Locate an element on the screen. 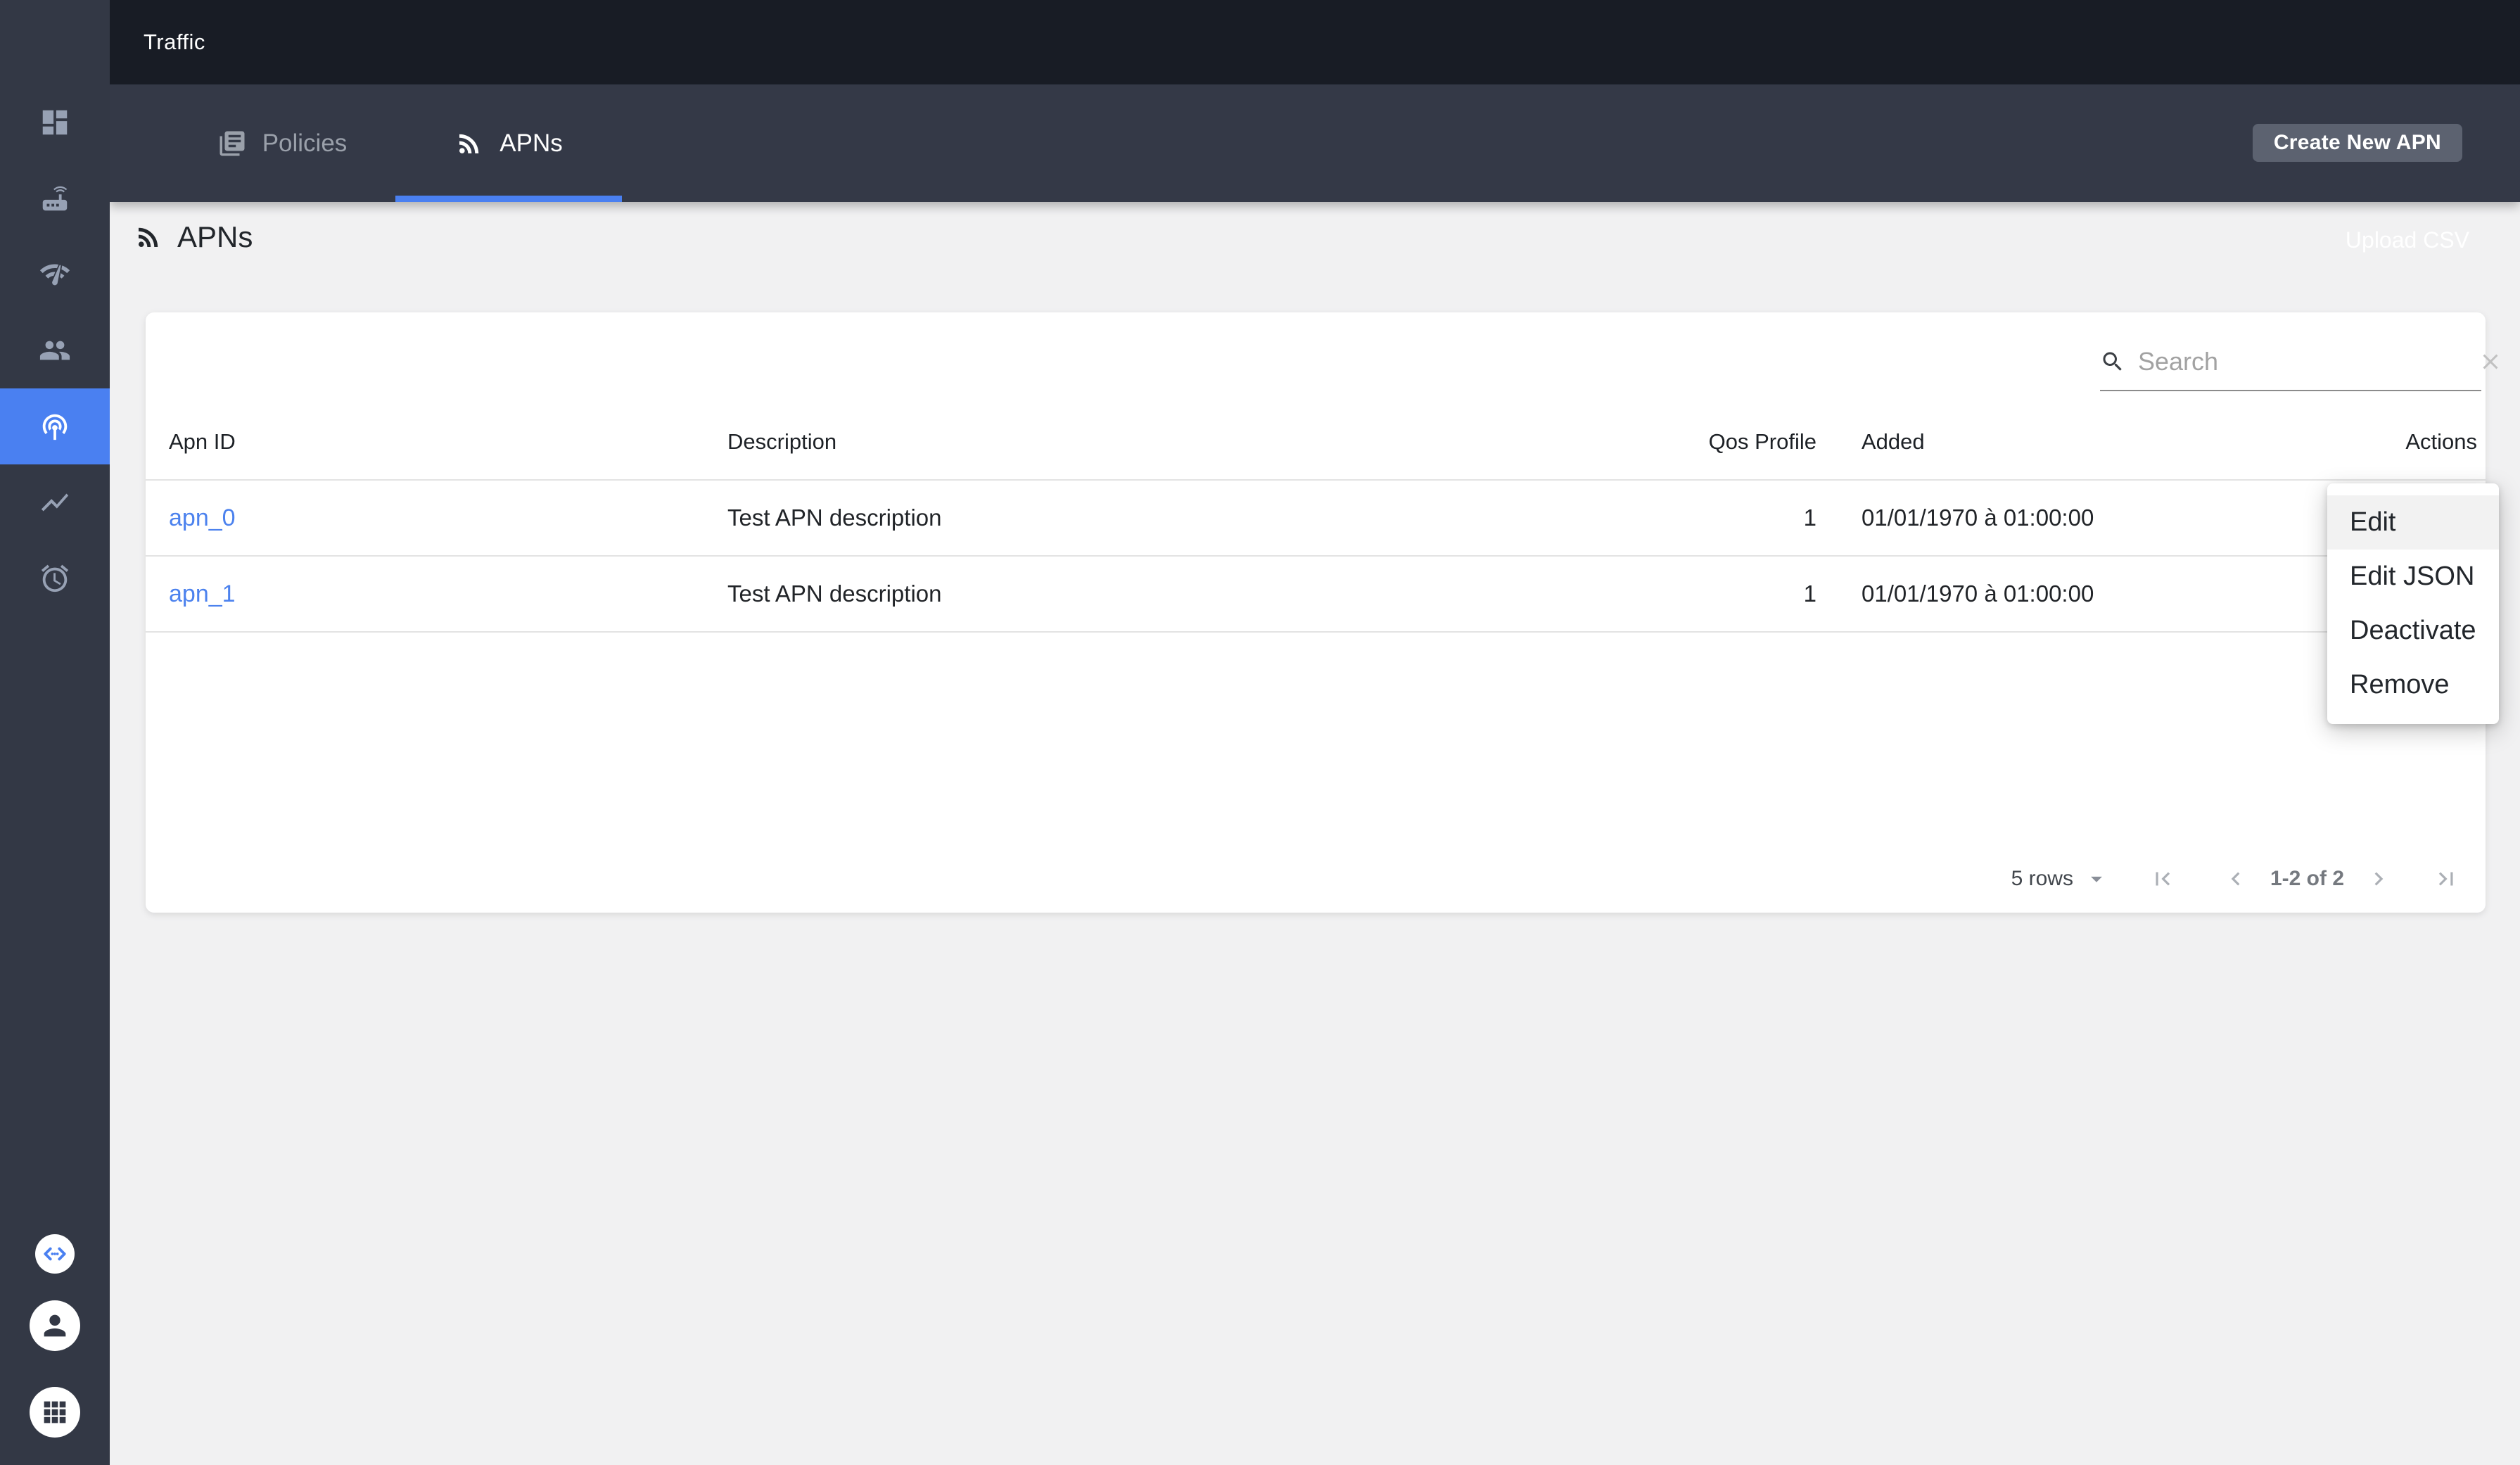 This screenshot has height=1465, width=2520. apn-id-link: apn_1 is located at coordinates (203, 594).